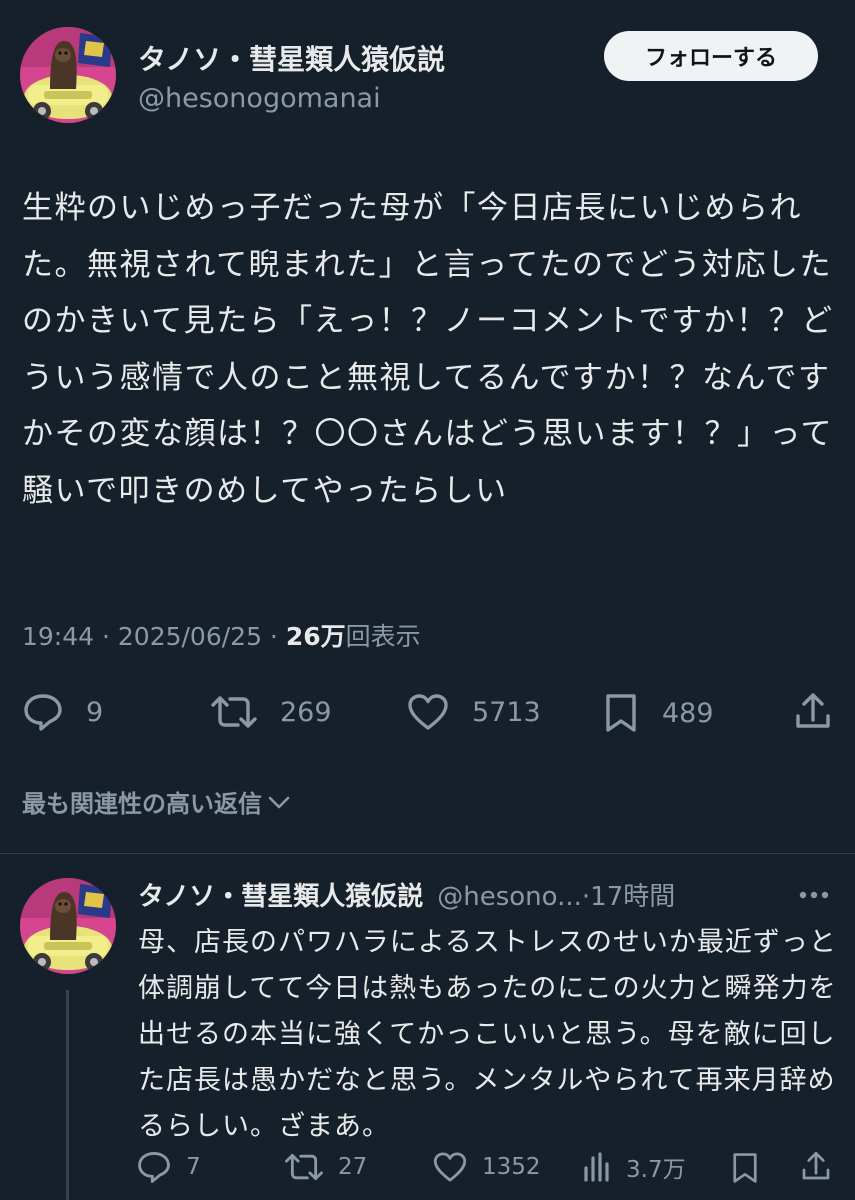  Describe the element at coordinates (279, 802) in the screenshot. I see `chevron-down-icon` at that location.